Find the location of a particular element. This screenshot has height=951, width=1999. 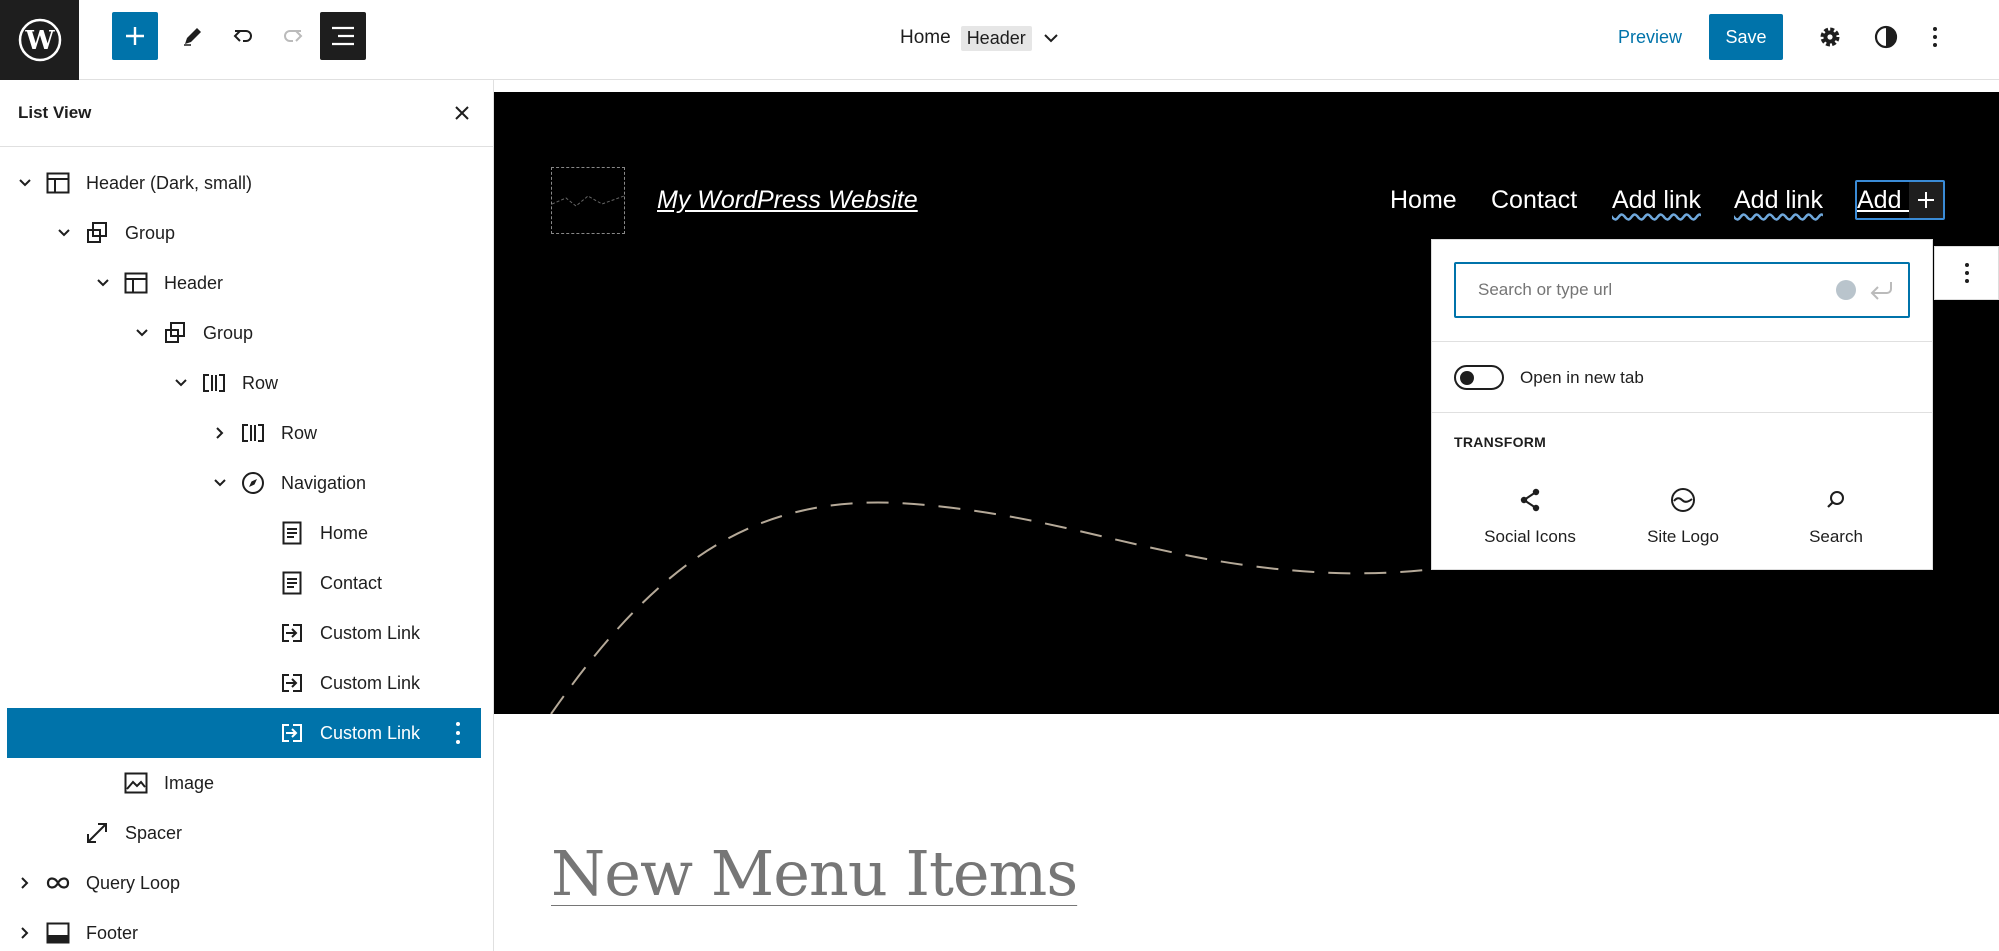

list-view-item-navigation: Navigation is located at coordinates (244, 483).